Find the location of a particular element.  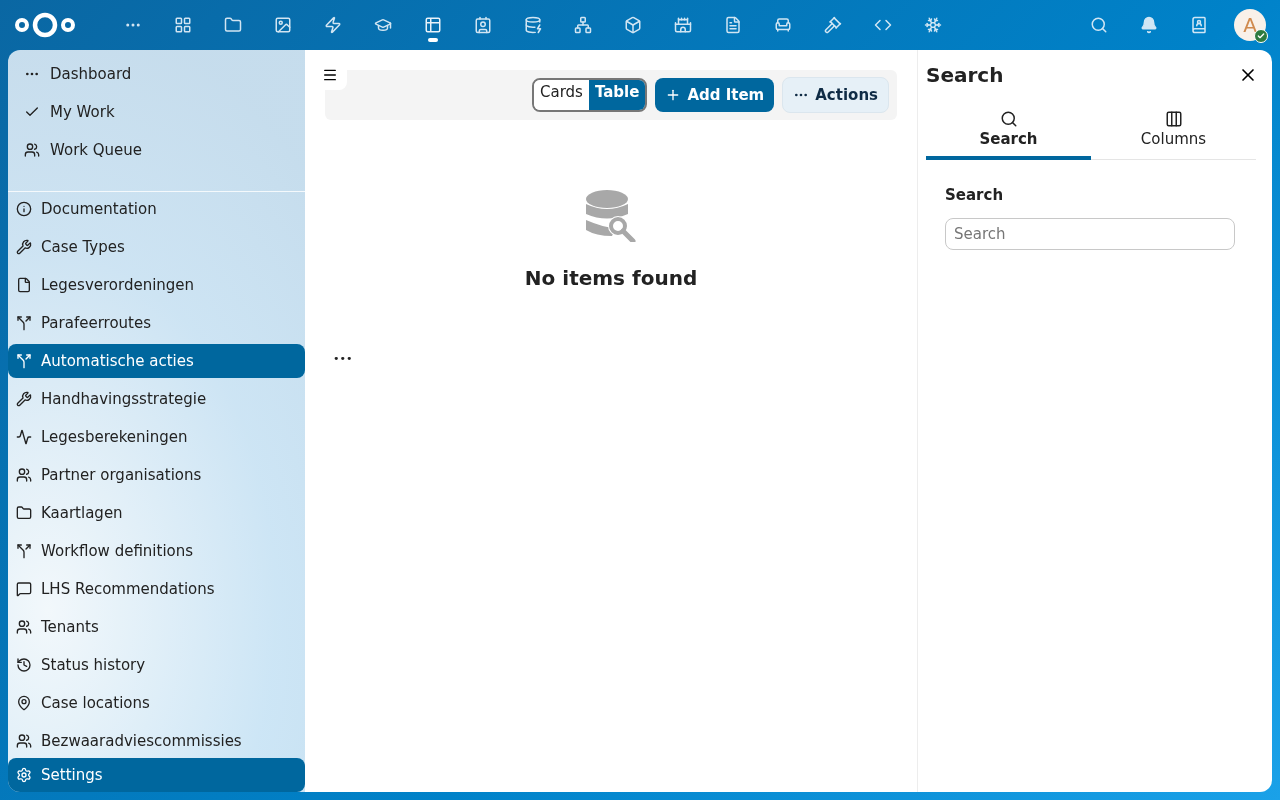

panel-title: Search is located at coordinates (965, 75).